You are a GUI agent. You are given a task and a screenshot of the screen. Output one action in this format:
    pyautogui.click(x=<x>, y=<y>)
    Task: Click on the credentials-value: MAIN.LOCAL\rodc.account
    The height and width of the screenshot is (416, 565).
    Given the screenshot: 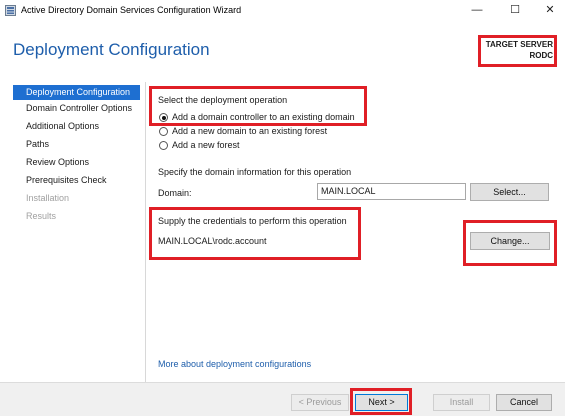 What is the action you would take?
    pyautogui.click(x=212, y=241)
    